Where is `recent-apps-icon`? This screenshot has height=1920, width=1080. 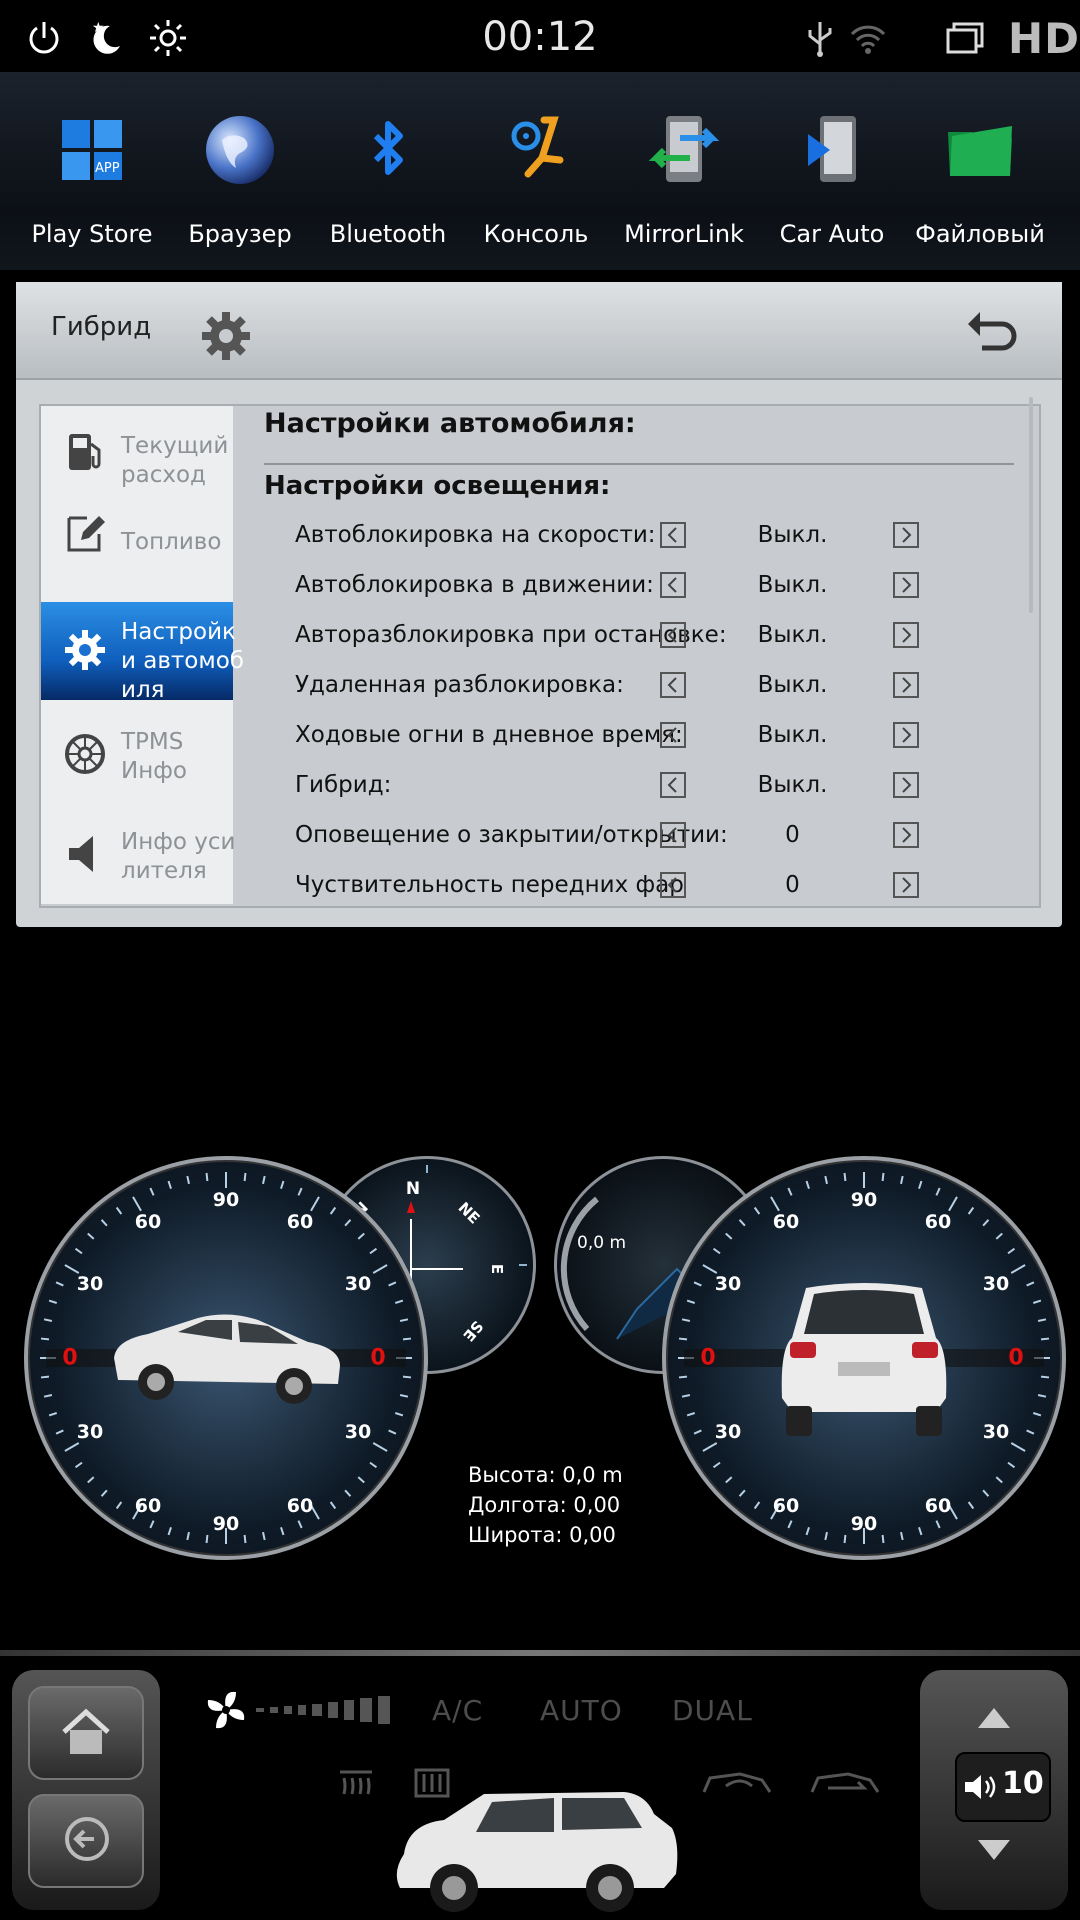
recent-apps-icon is located at coordinates (964, 38).